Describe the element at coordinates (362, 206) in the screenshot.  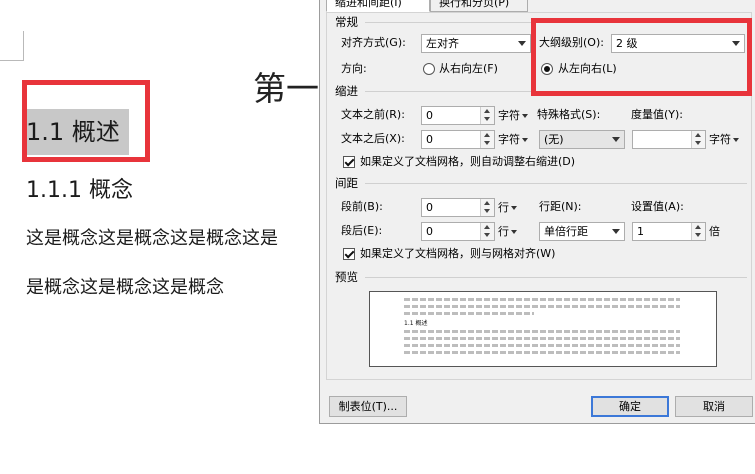
I see `space-before-label: 段前(B):` at that location.